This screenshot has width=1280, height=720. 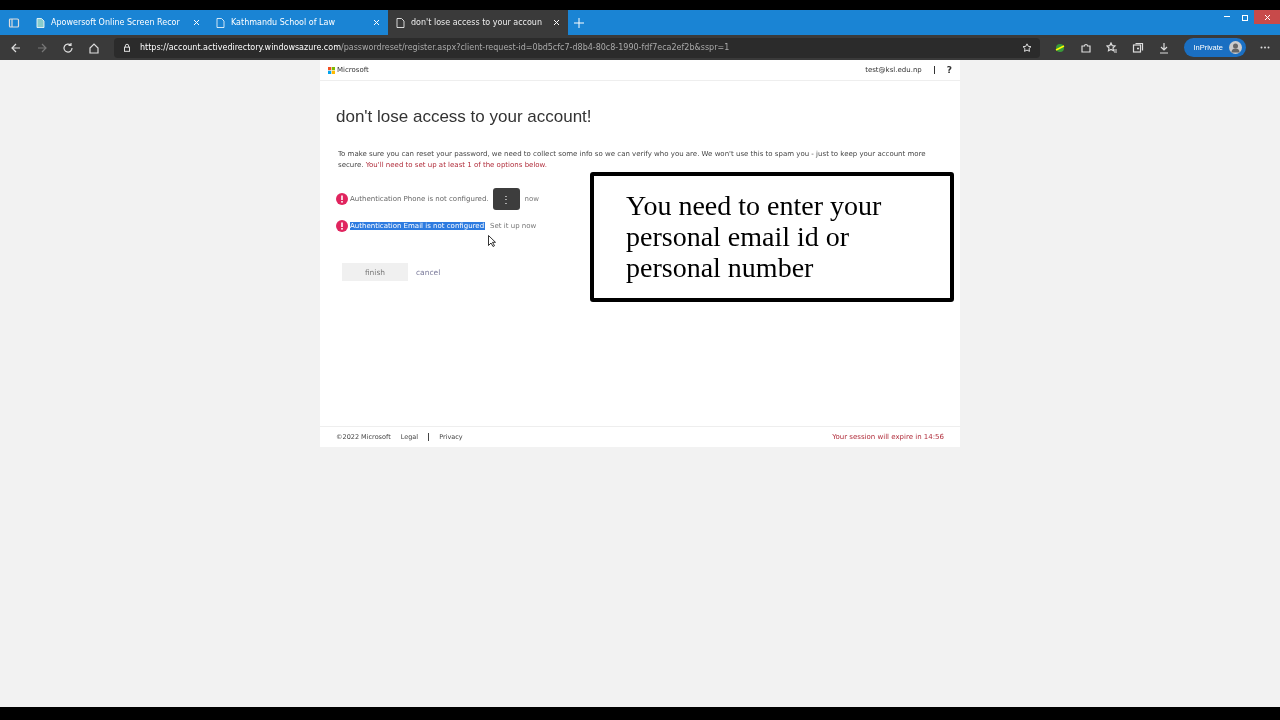 I want to click on more-icon, so click(x=1265, y=47).